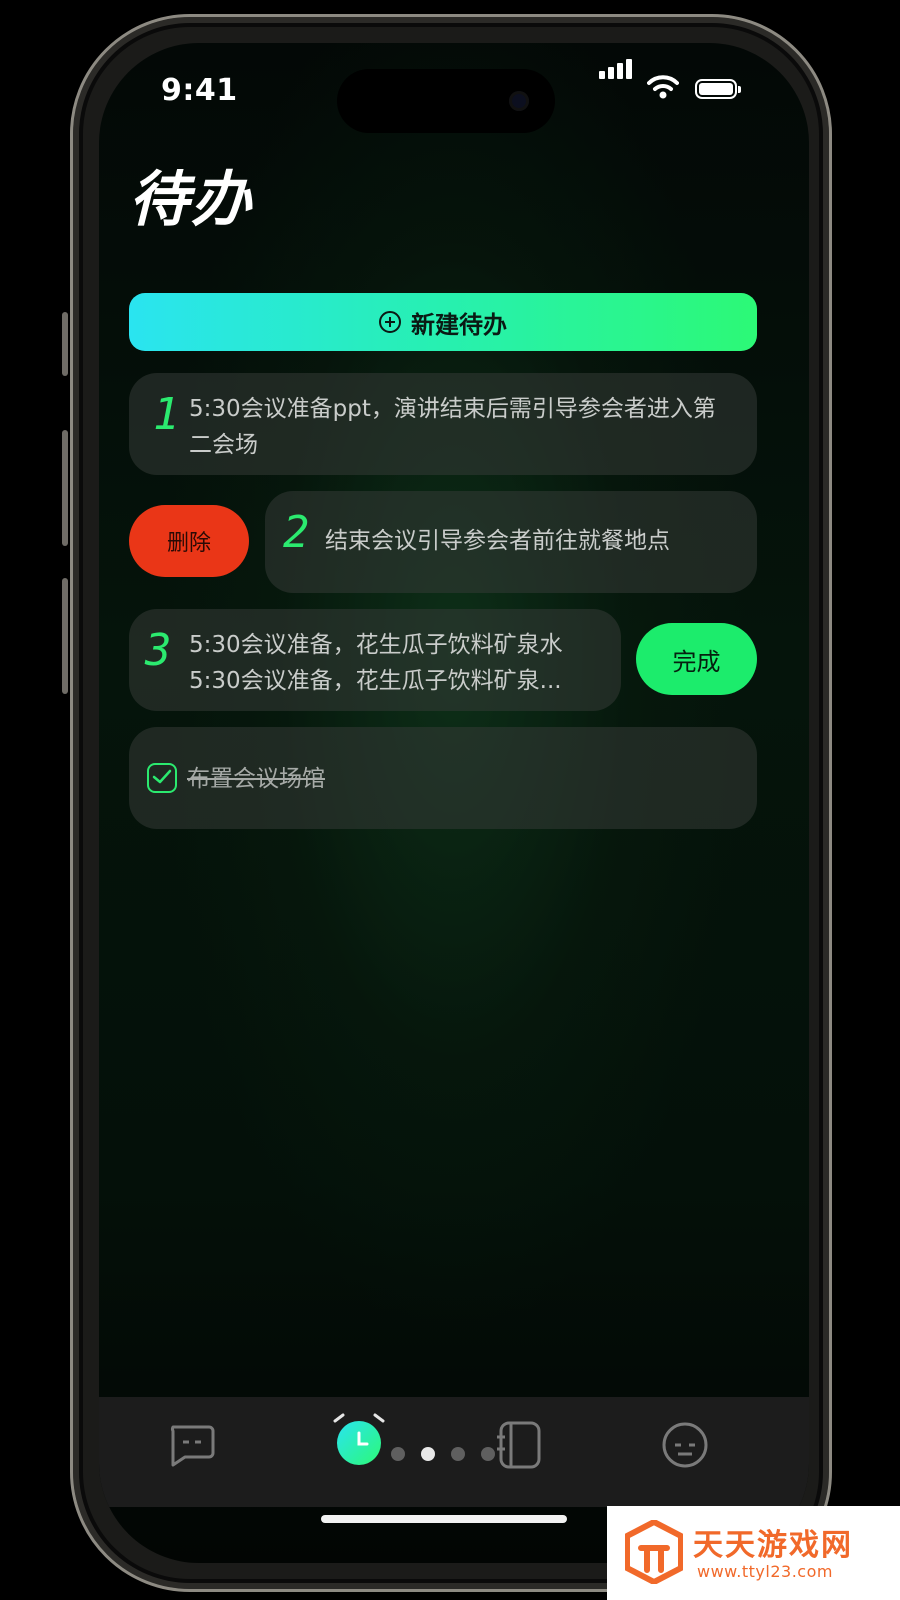  I want to click on watermark-logo-icon, so click(654, 1552).